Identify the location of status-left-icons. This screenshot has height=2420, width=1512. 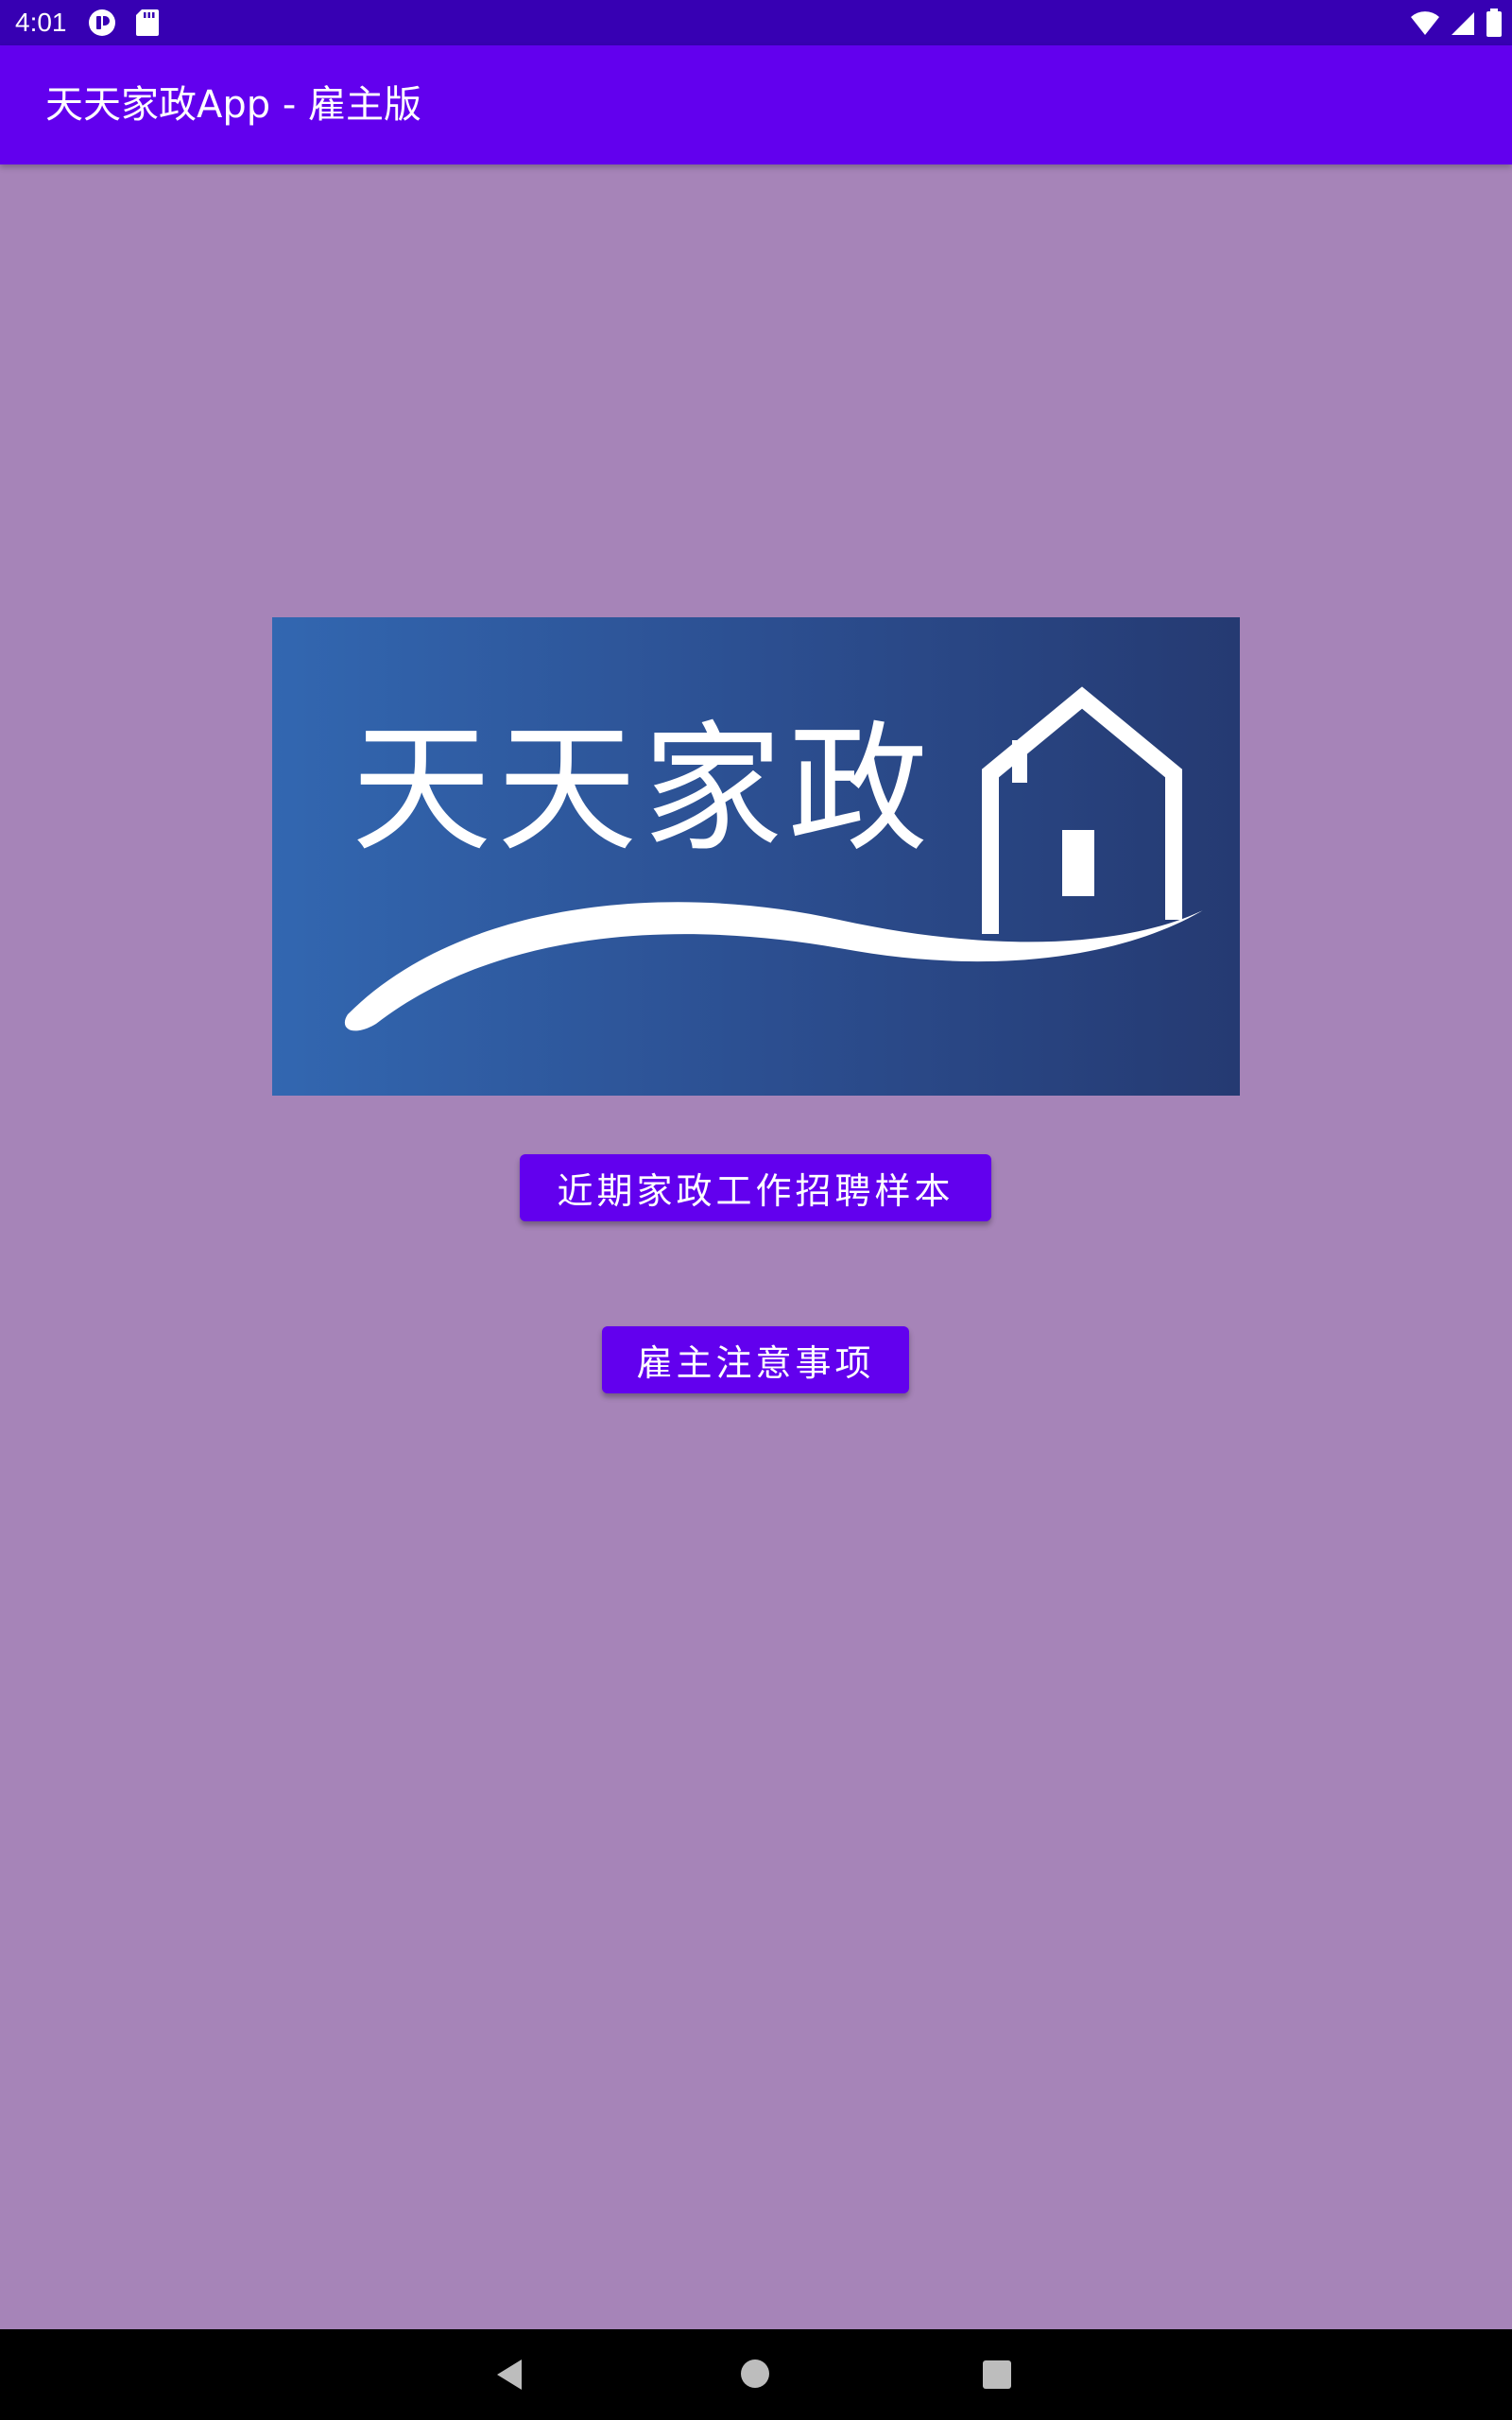
(124, 25).